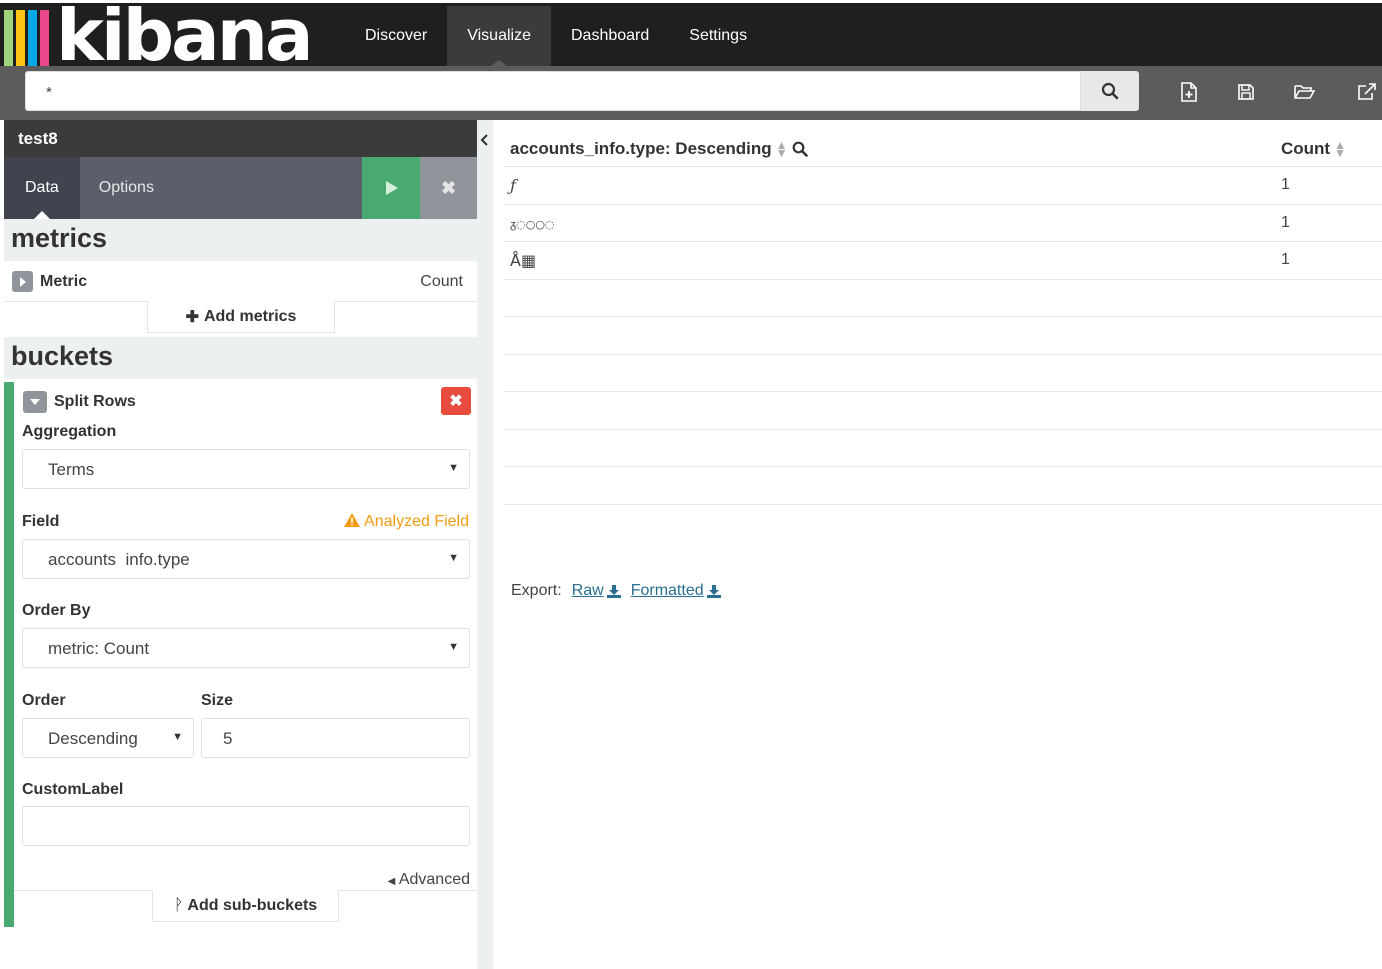 The height and width of the screenshot is (969, 1382). Describe the element at coordinates (240, 358) in the screenshot. I see `buckets-heading: buckets` at that location.